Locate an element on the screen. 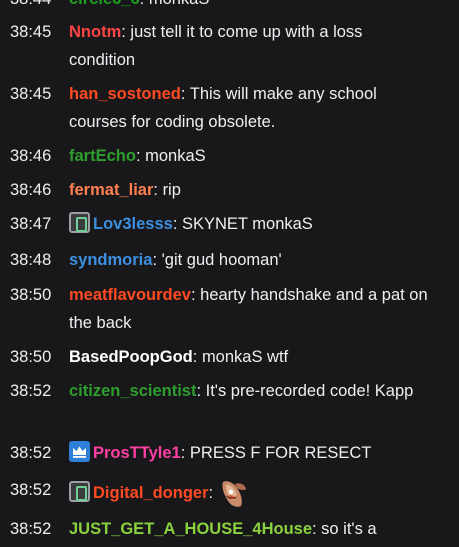 The width and height of the screenshot is (459, 547). chat-message: 38:44 circle6_6: monkaS is located at coordinates (229, 6).